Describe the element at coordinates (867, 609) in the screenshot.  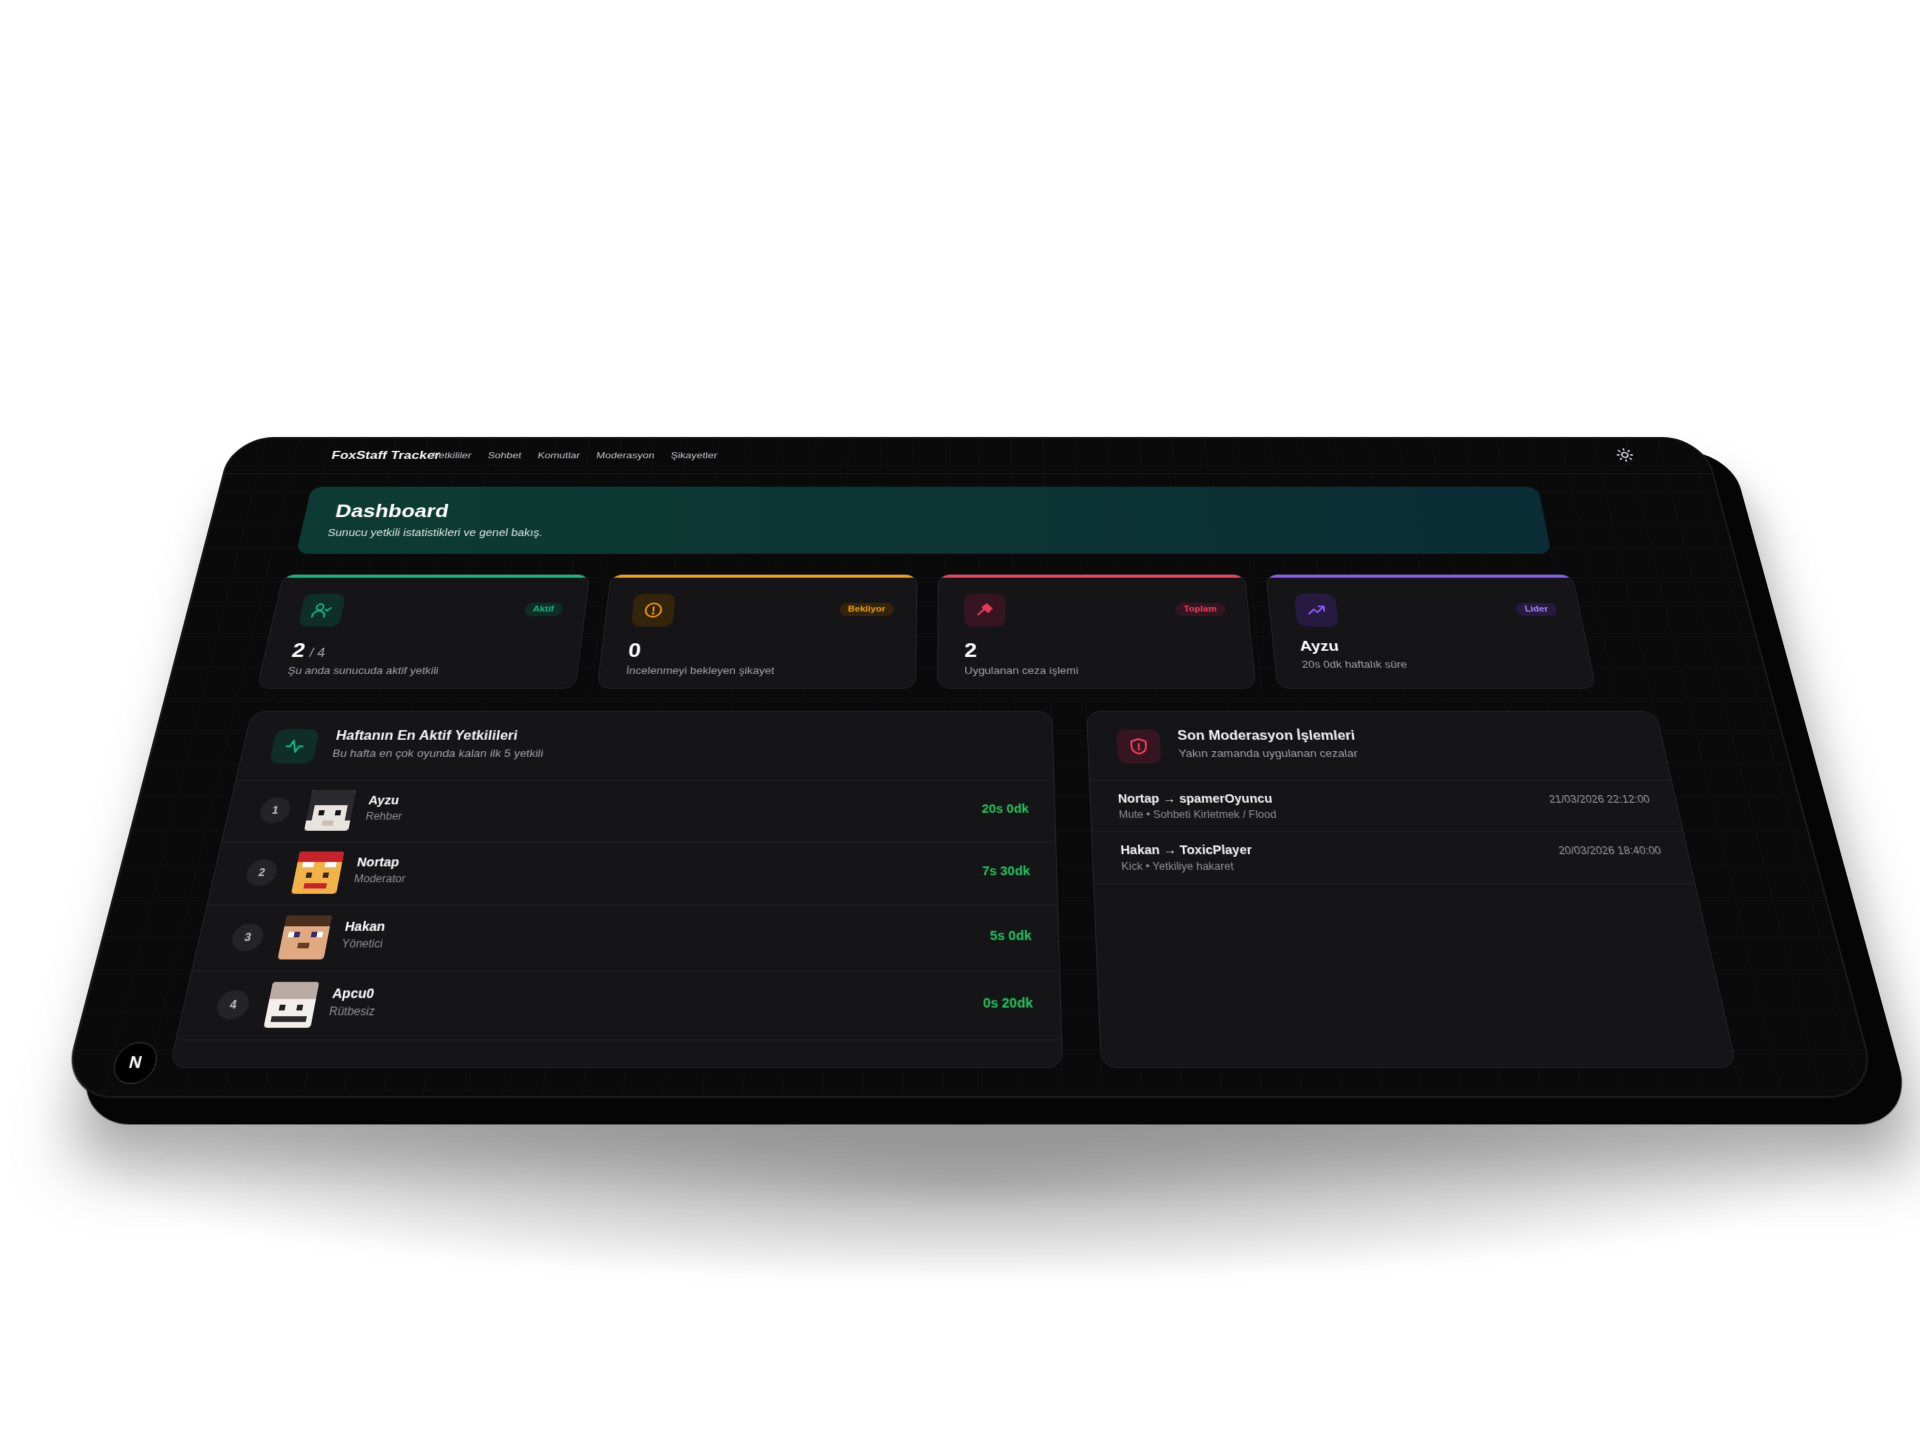
I see `status-badge: Bekliyor` at that location.